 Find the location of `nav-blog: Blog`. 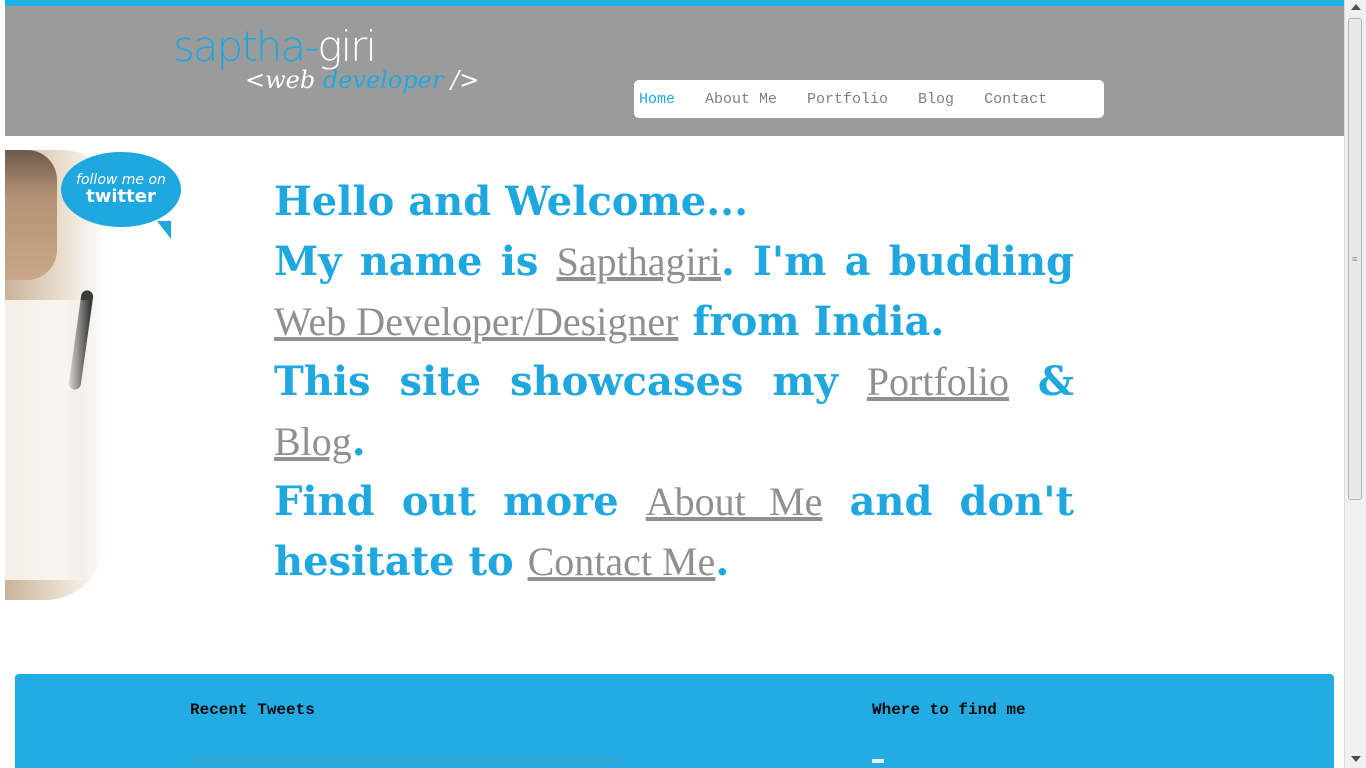

nav-blog: Blog is located at coordinates (936, 99).